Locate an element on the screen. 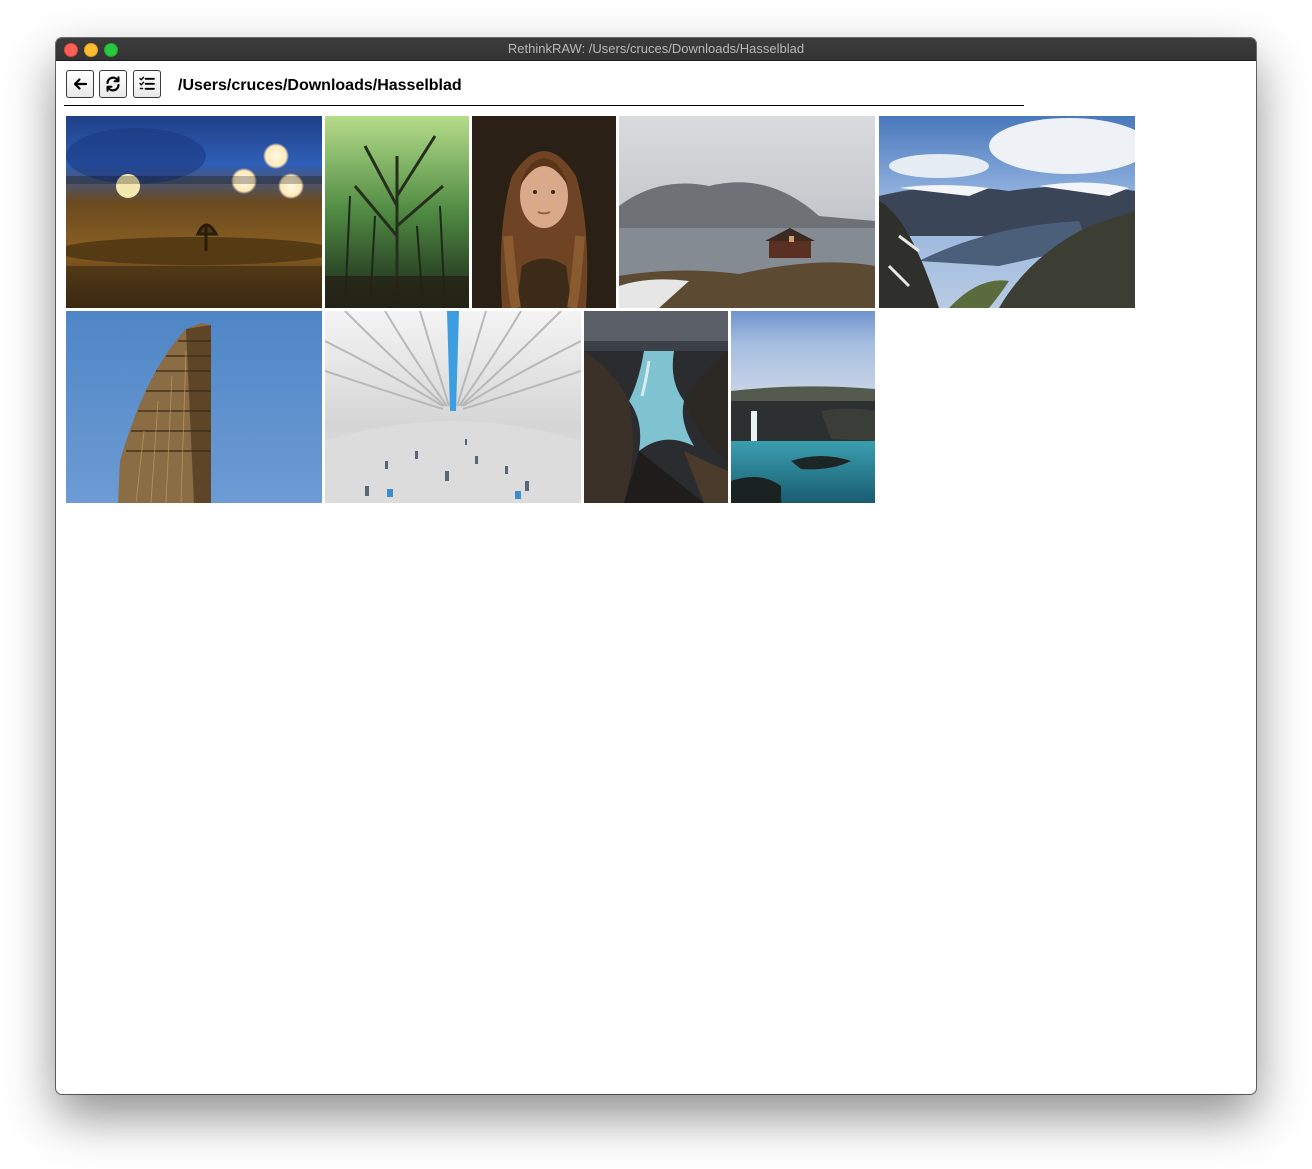  arrow-left-icon is located at coordinates (80, 84).